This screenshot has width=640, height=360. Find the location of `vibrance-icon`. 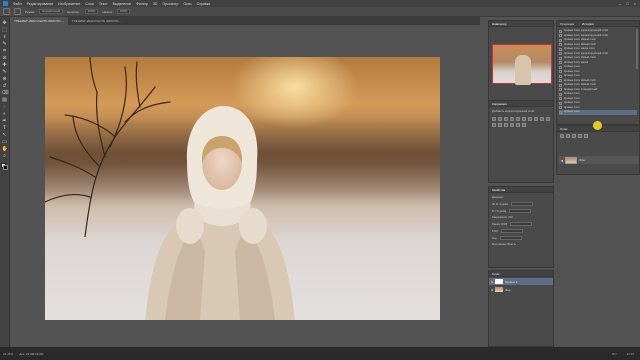

vibrance-icon is located at coordinates (518, 119).